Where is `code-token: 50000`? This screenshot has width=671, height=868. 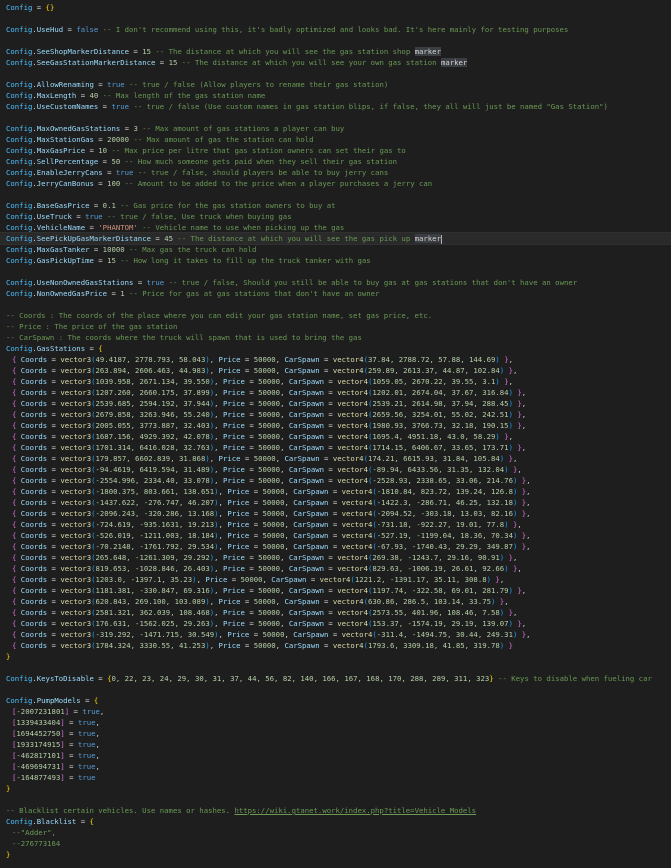 code-token: 50000 is located at coordinates (269, 568).